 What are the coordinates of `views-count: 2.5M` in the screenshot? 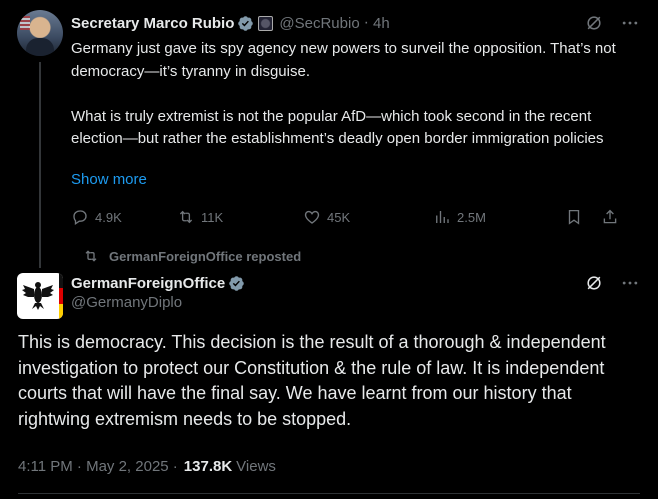 It's located at (471, 217).